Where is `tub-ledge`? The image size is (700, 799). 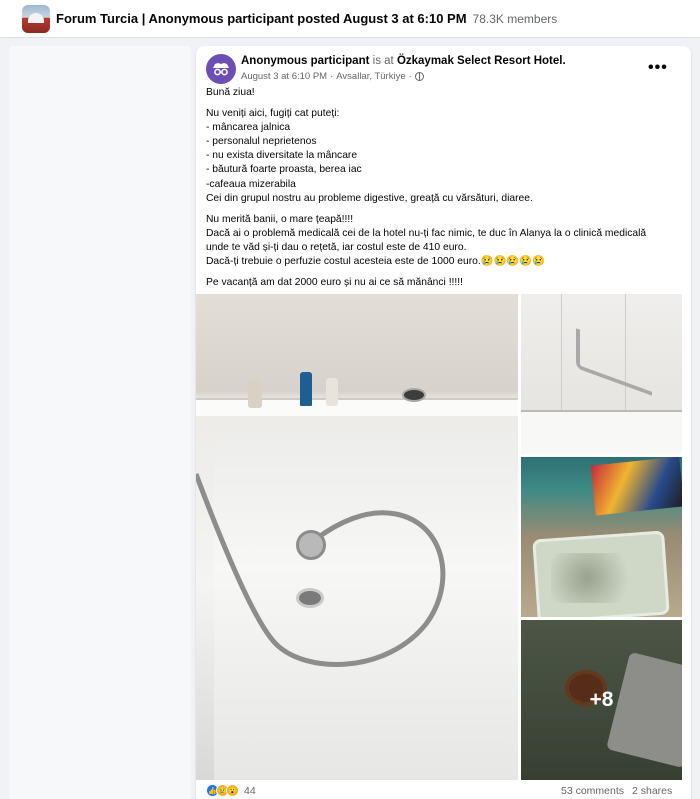
tub-ledge is located at coordinates (601, 432).